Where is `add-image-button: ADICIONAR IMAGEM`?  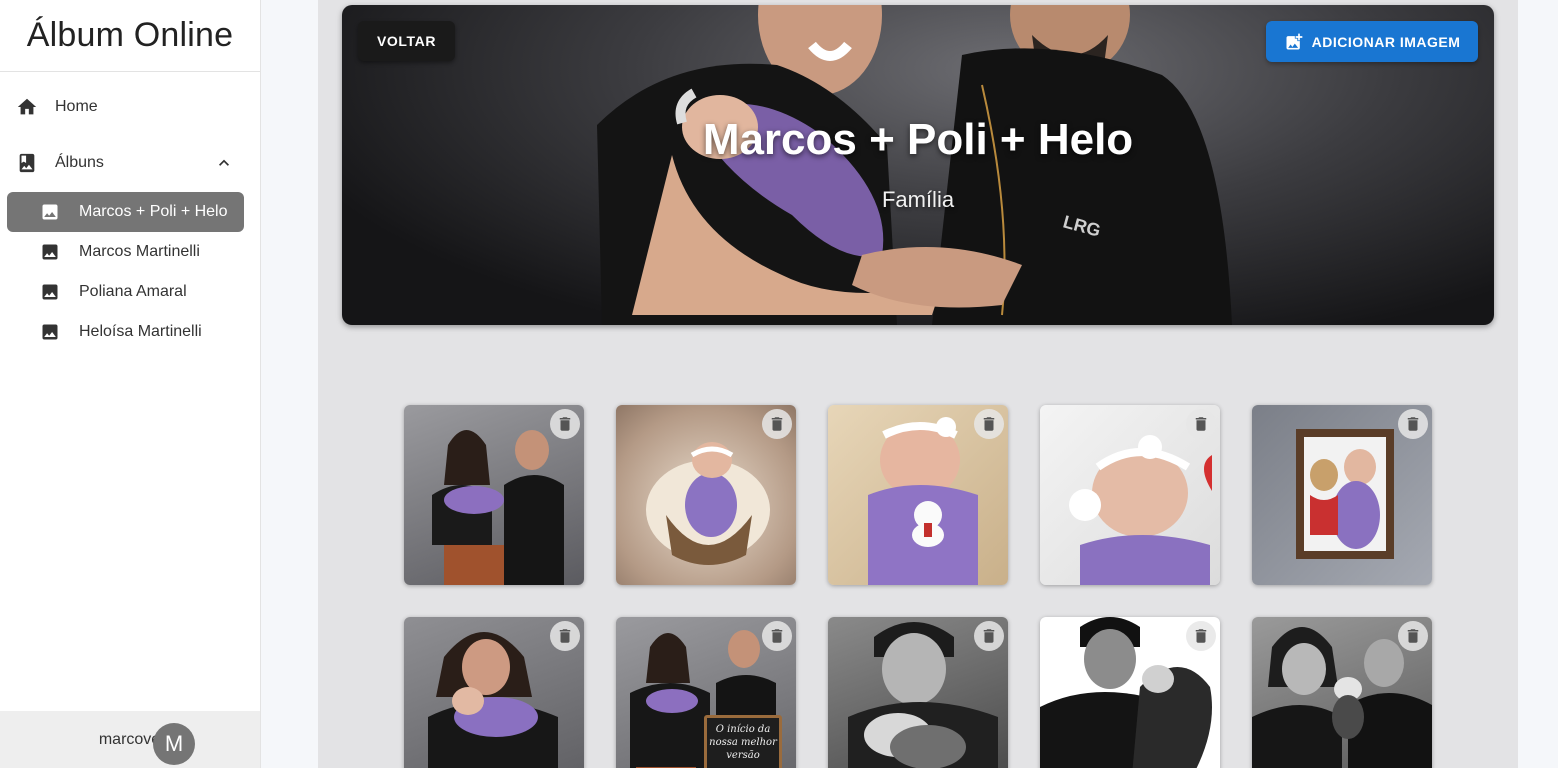
add-image-button: ADICIONAR IMAGEM is located at coordinates (1372, 41).